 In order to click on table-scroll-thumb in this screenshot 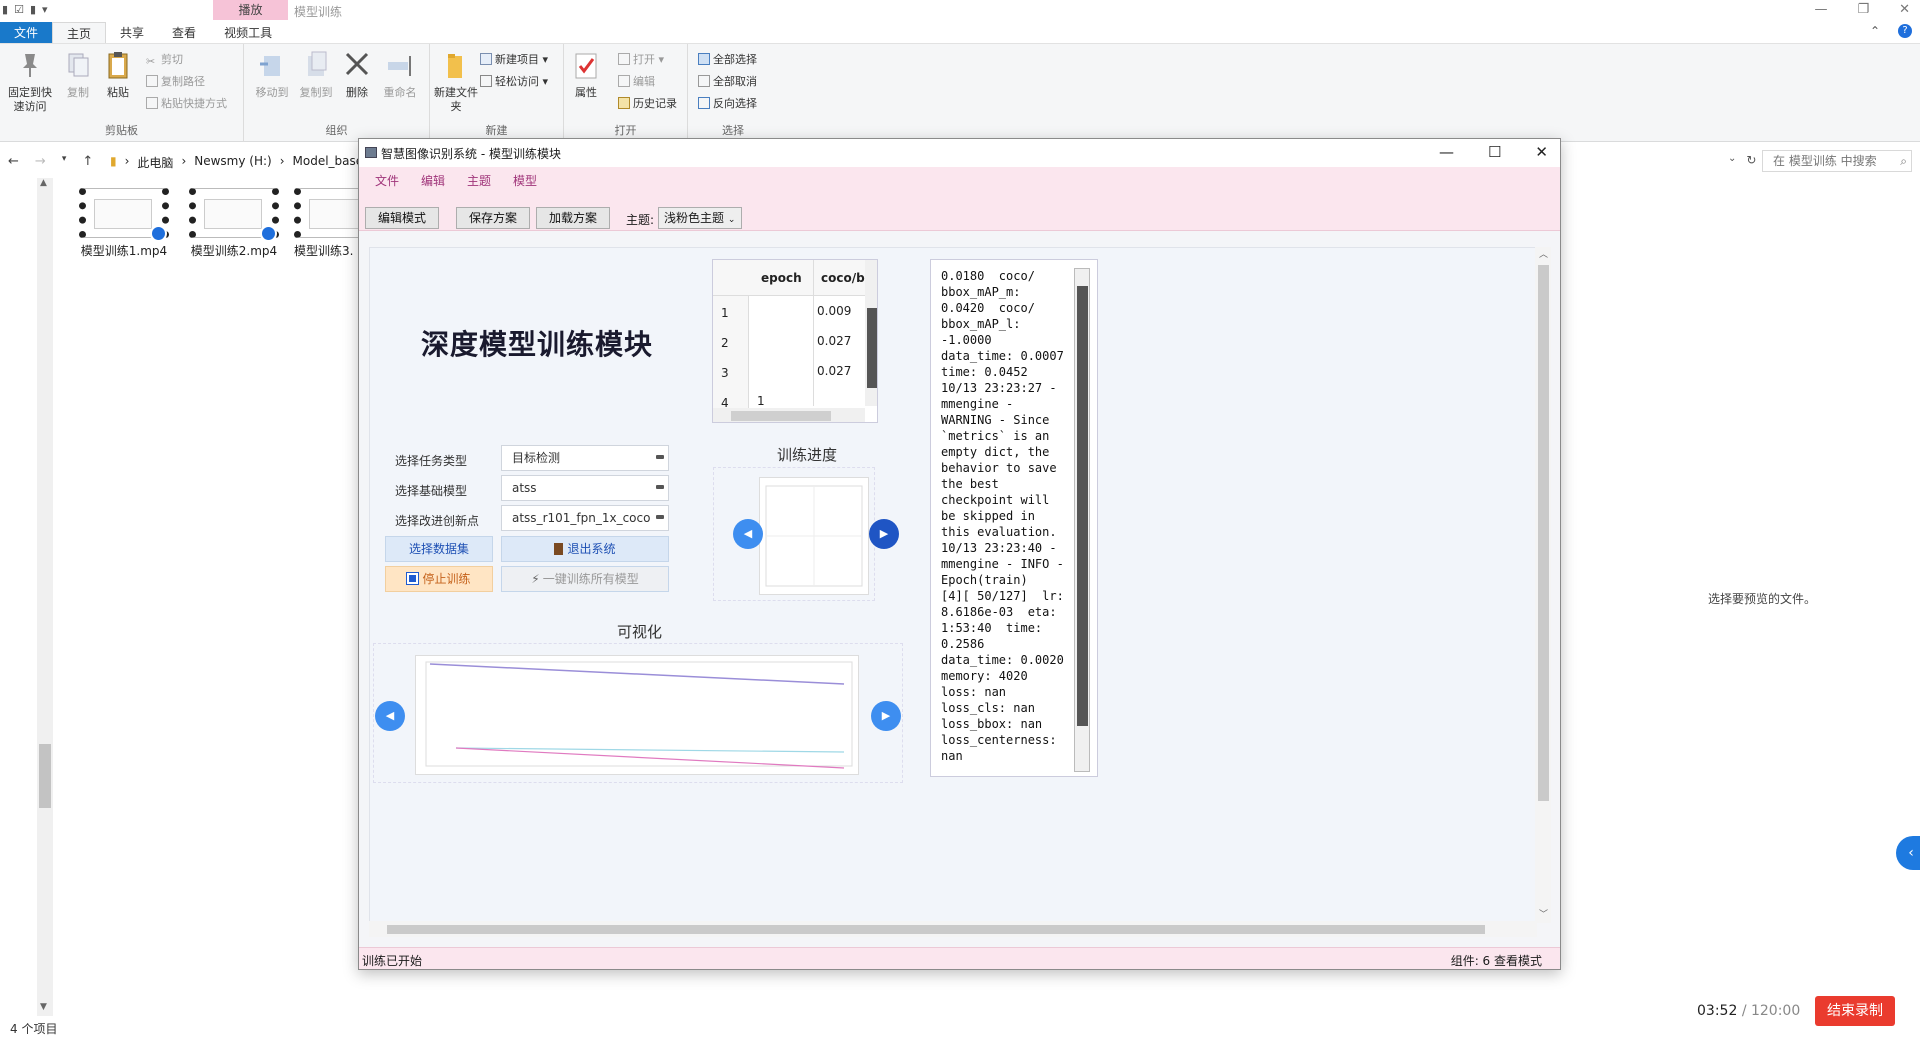, I will do `click(872, 348)`.